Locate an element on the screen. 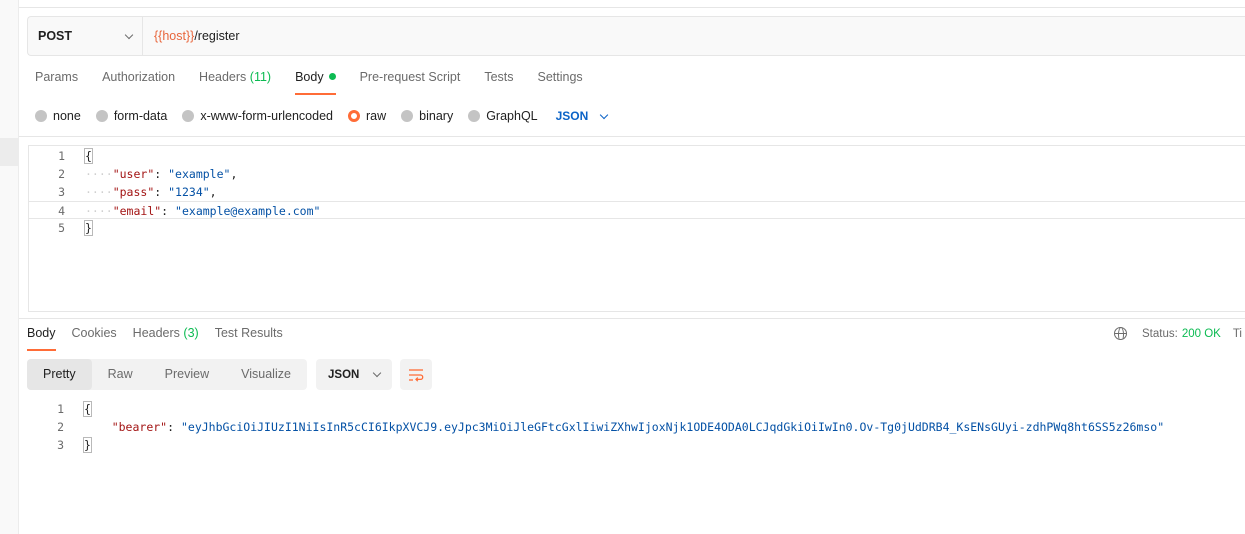 This screenshot has width=1245, height=534. radio-raw: raw is located at coordinates (367, 116).